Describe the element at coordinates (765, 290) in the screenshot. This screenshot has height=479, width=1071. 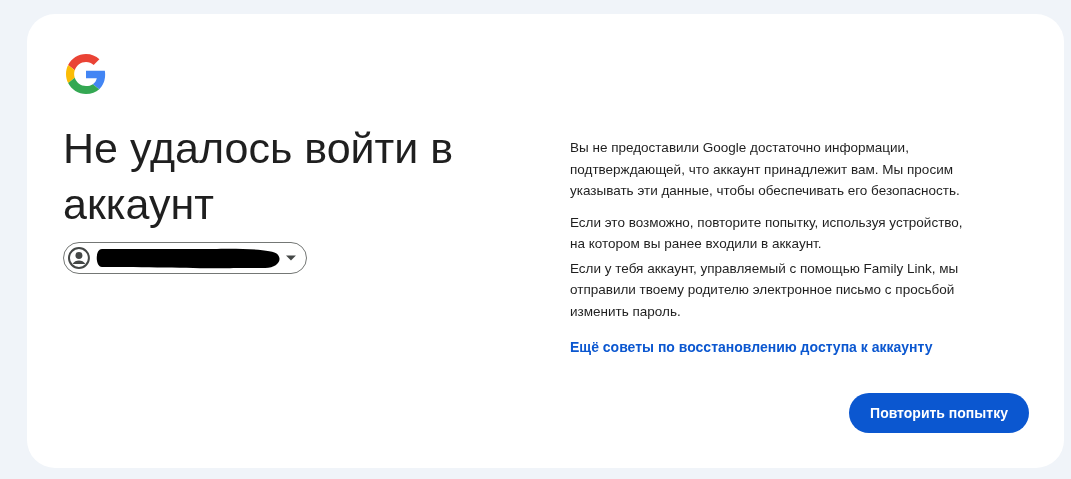
I see `body-paragraph: Если у тебя аккаунт, управляемый с помощью Family Link, мы отправили твоему родителю электронное письмо с просьбой изменить пароль.` at that location.